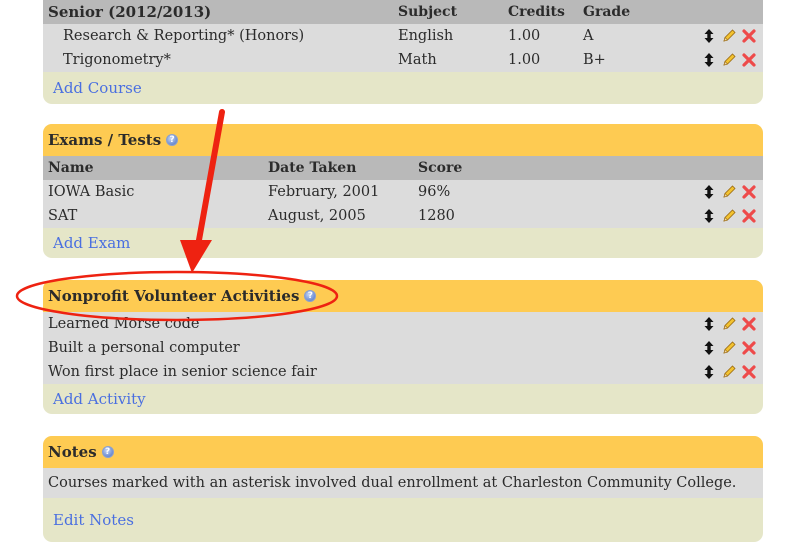 The height and width of the screenshot is (554, 807). What do you see at coordinates (536, 12) in the screenshot?
I see `credits-column-header: Credits` at bounding box center [536, 12].